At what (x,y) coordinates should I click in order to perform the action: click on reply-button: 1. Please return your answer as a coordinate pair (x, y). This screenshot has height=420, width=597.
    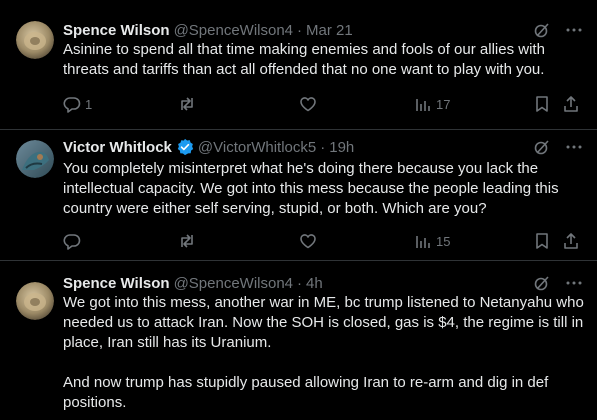
    Looking at the image, I should click on (77, 104).